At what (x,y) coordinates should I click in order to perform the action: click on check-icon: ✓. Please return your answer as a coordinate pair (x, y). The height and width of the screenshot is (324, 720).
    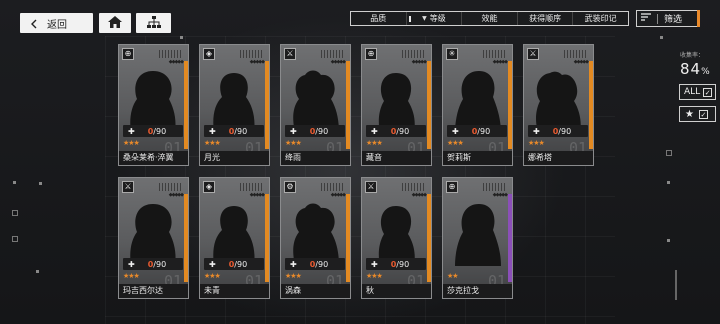
    Looking at the image, I should click on (708, 92).